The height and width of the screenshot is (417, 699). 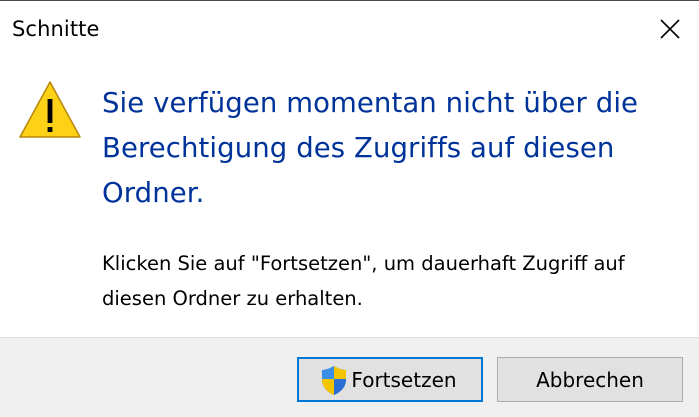 I want to click on window-title: Schnitte, so click(x=56, y=29).